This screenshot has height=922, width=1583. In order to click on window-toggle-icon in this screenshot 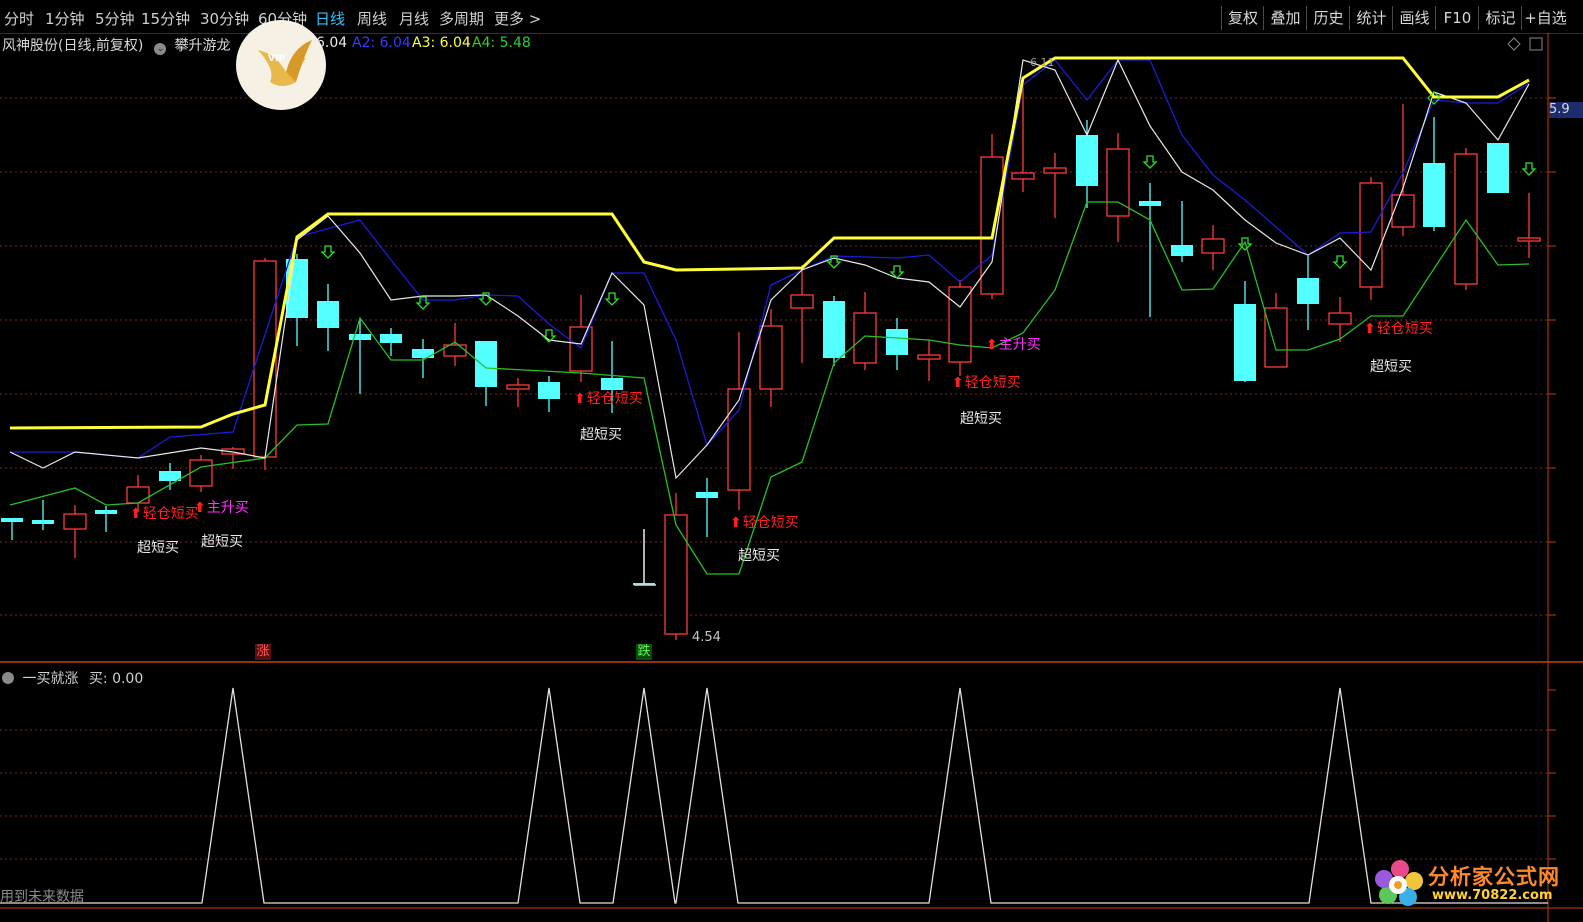, I will do `click(1536, 44)`.